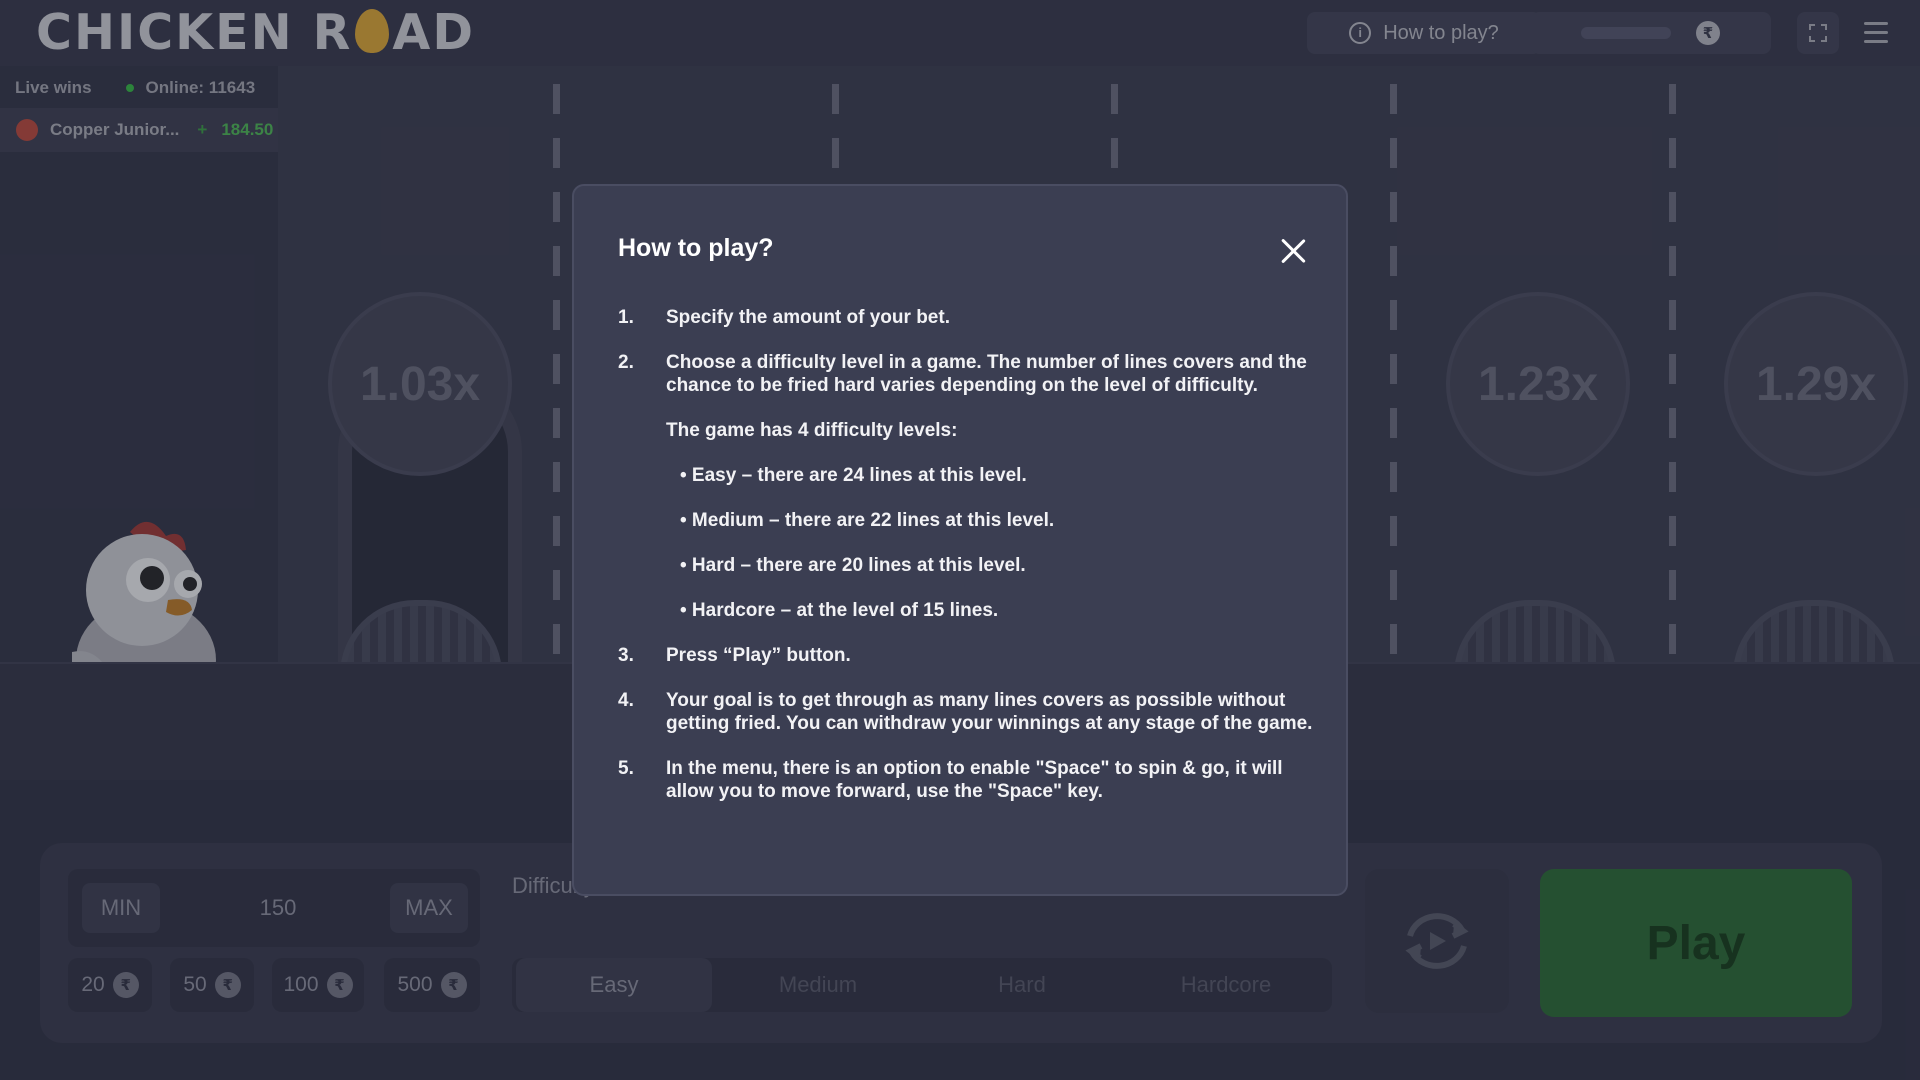  I want to click on difficulty-levels-heading: The game has 4 difficulty levels:, so click(812, 430).